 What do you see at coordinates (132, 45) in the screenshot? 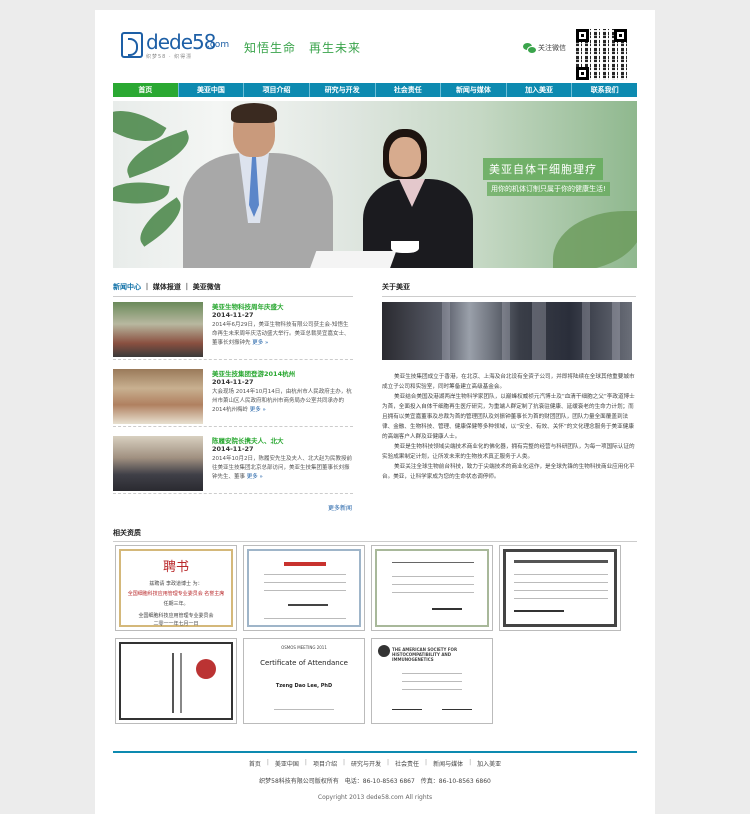
I see `logo-mark-icon` at bounding box center [132, 45].